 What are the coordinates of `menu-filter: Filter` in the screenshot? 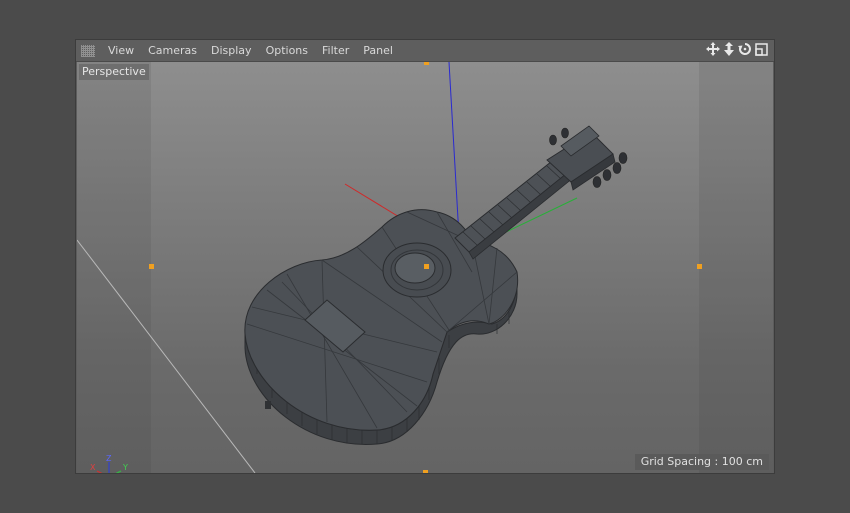 It's located at (335, 50).